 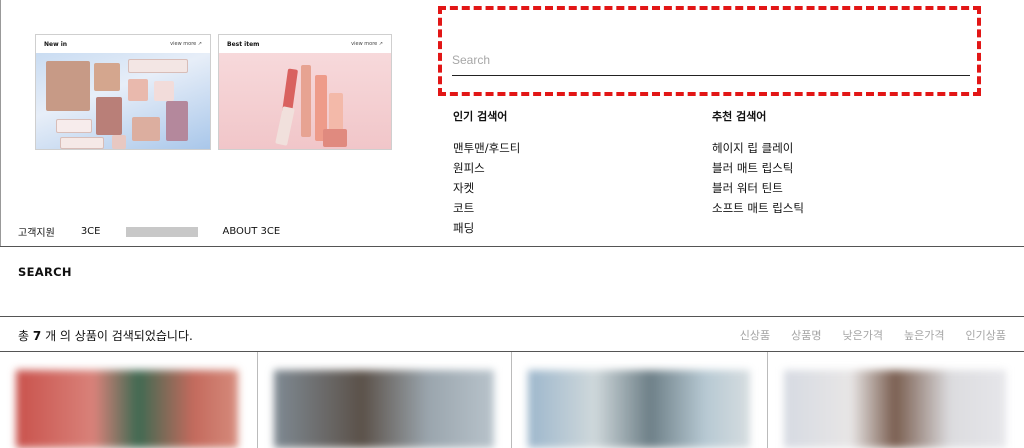 I want to click on promo-card-new-in: New in view more ↗, so click(x=123, y=92).